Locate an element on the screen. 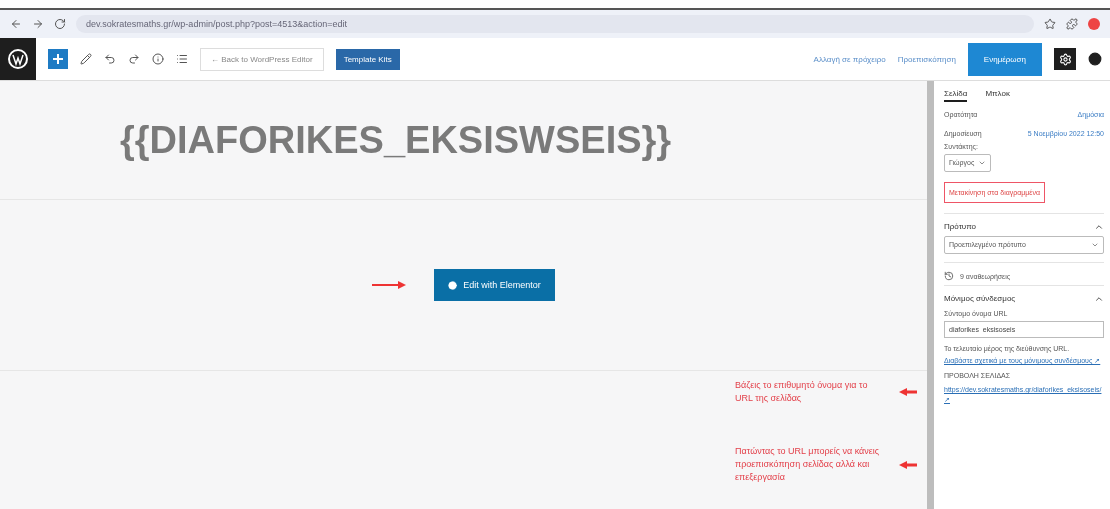 The width and height of the screenshot is (1110, 509). puzzle-icon is located at coordinates (1072, 24).